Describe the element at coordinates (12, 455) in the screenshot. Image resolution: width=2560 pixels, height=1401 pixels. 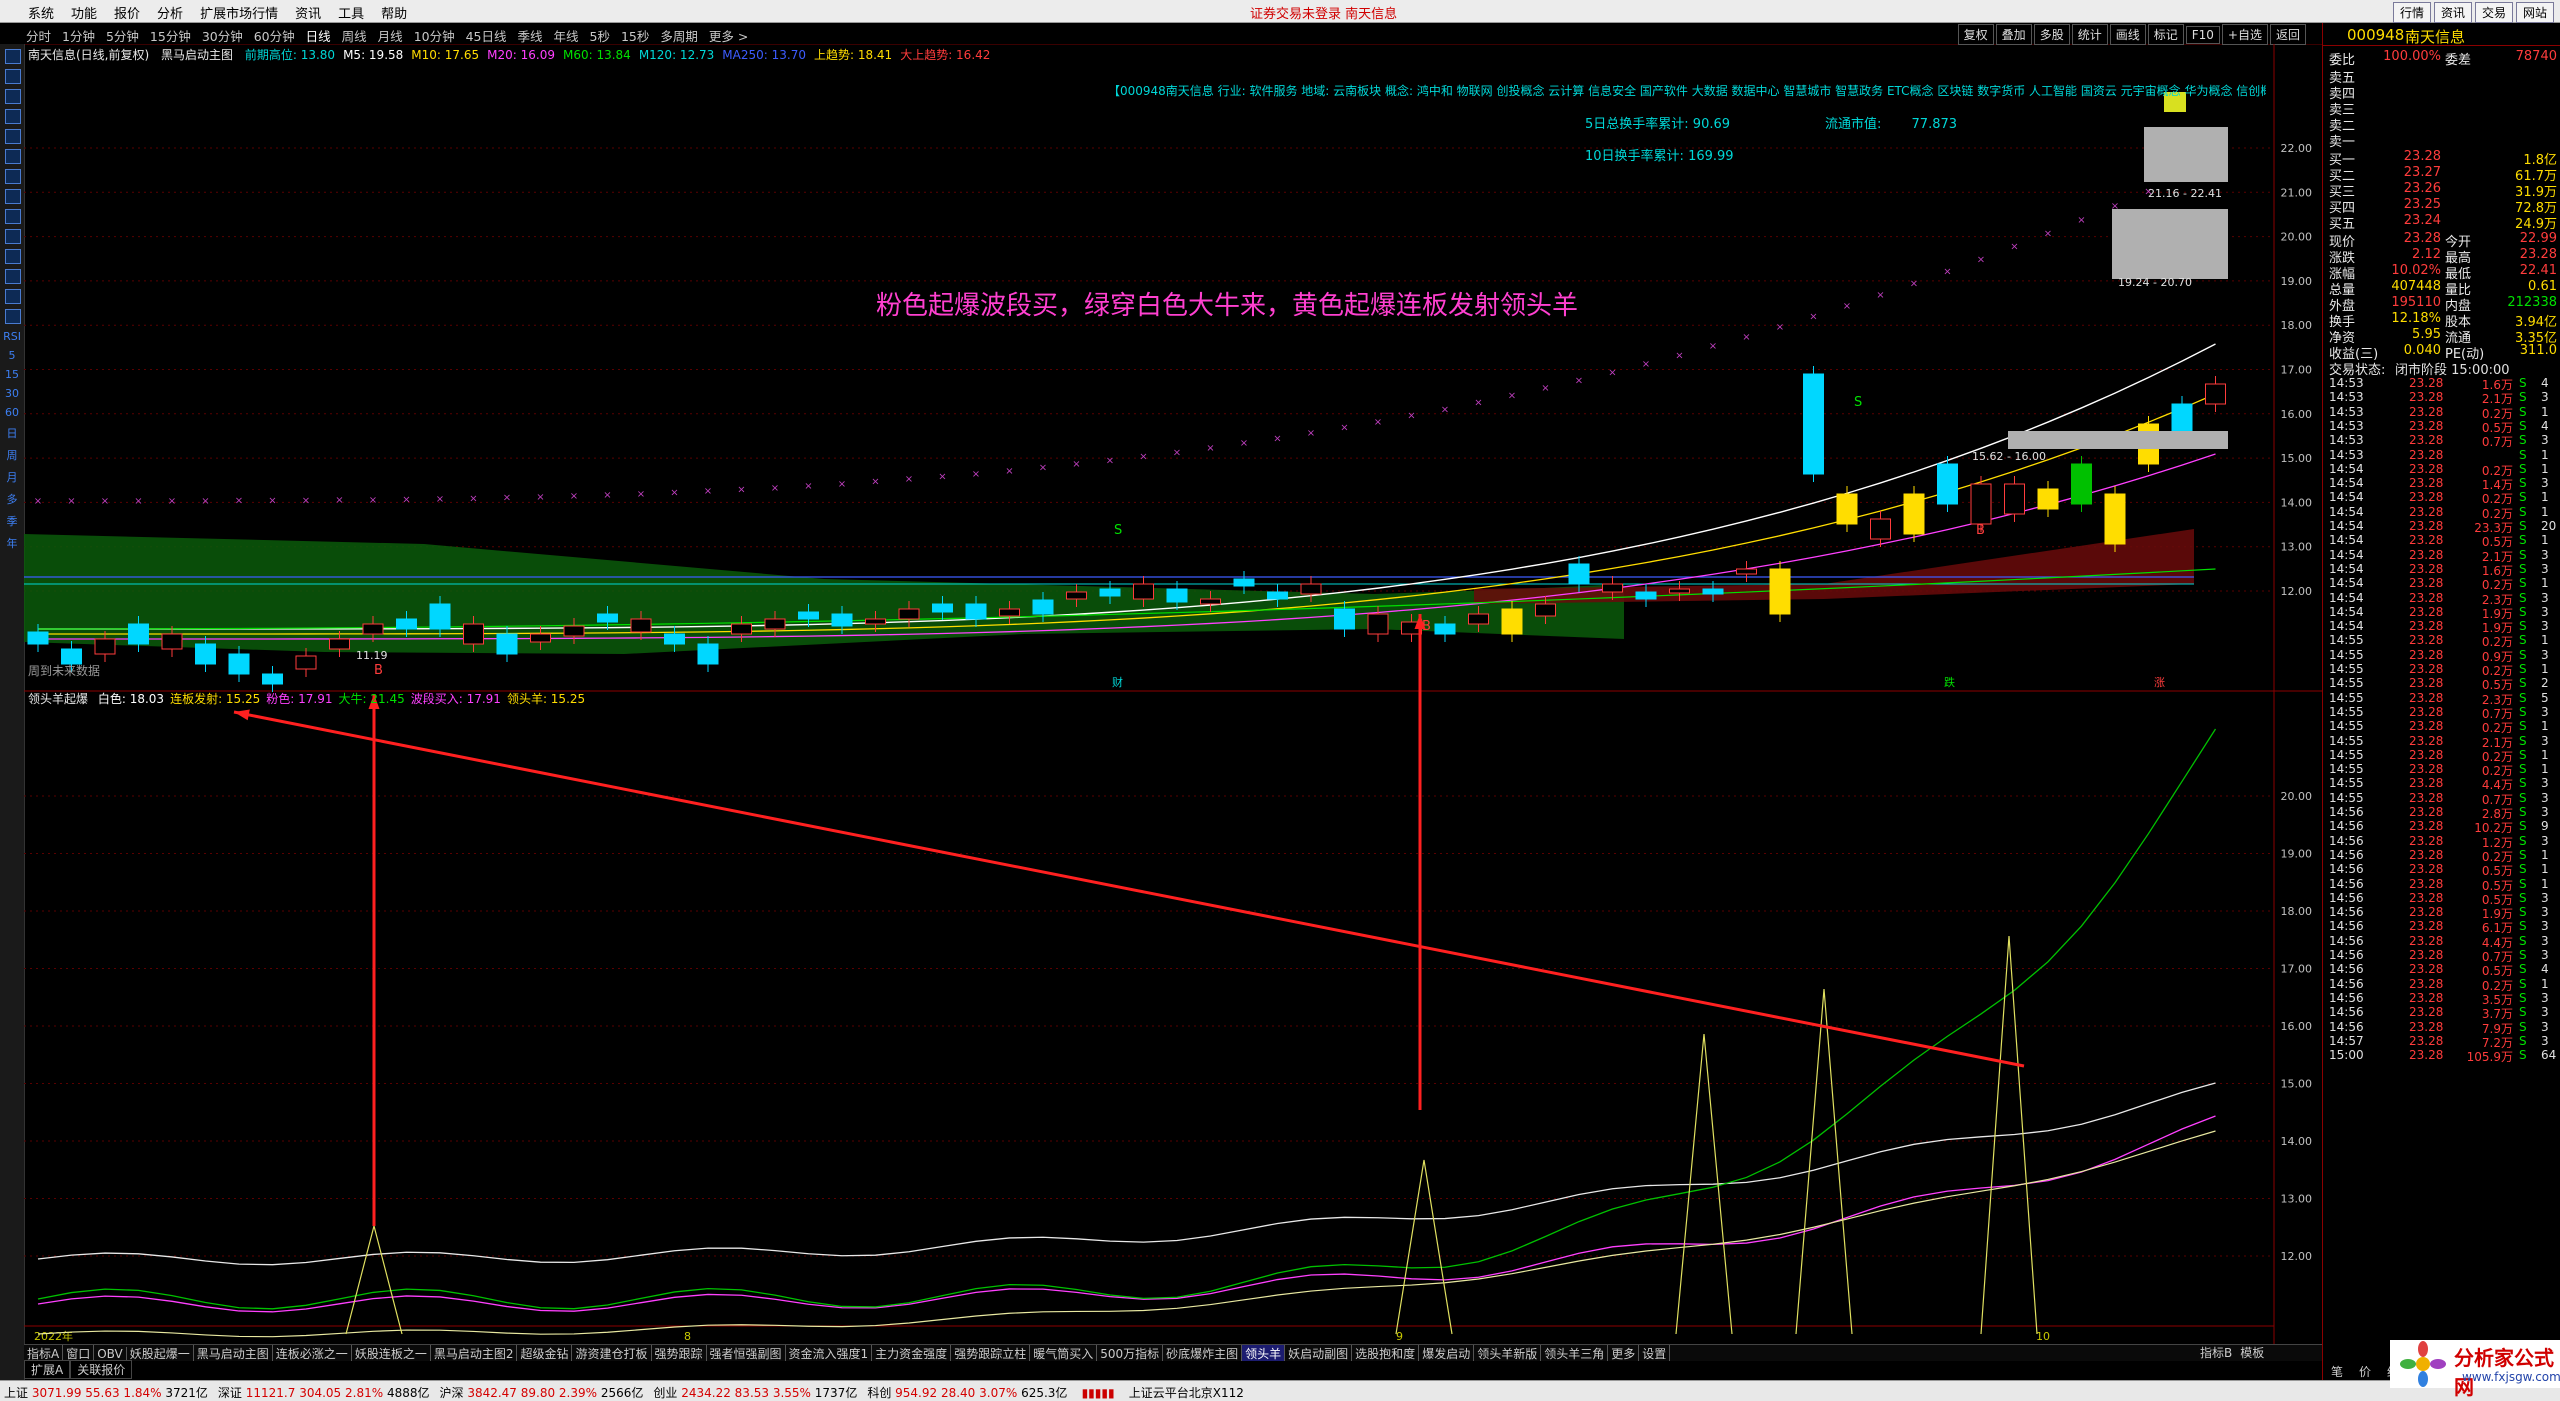
I see `period-shortcut-6: 周` at that location.